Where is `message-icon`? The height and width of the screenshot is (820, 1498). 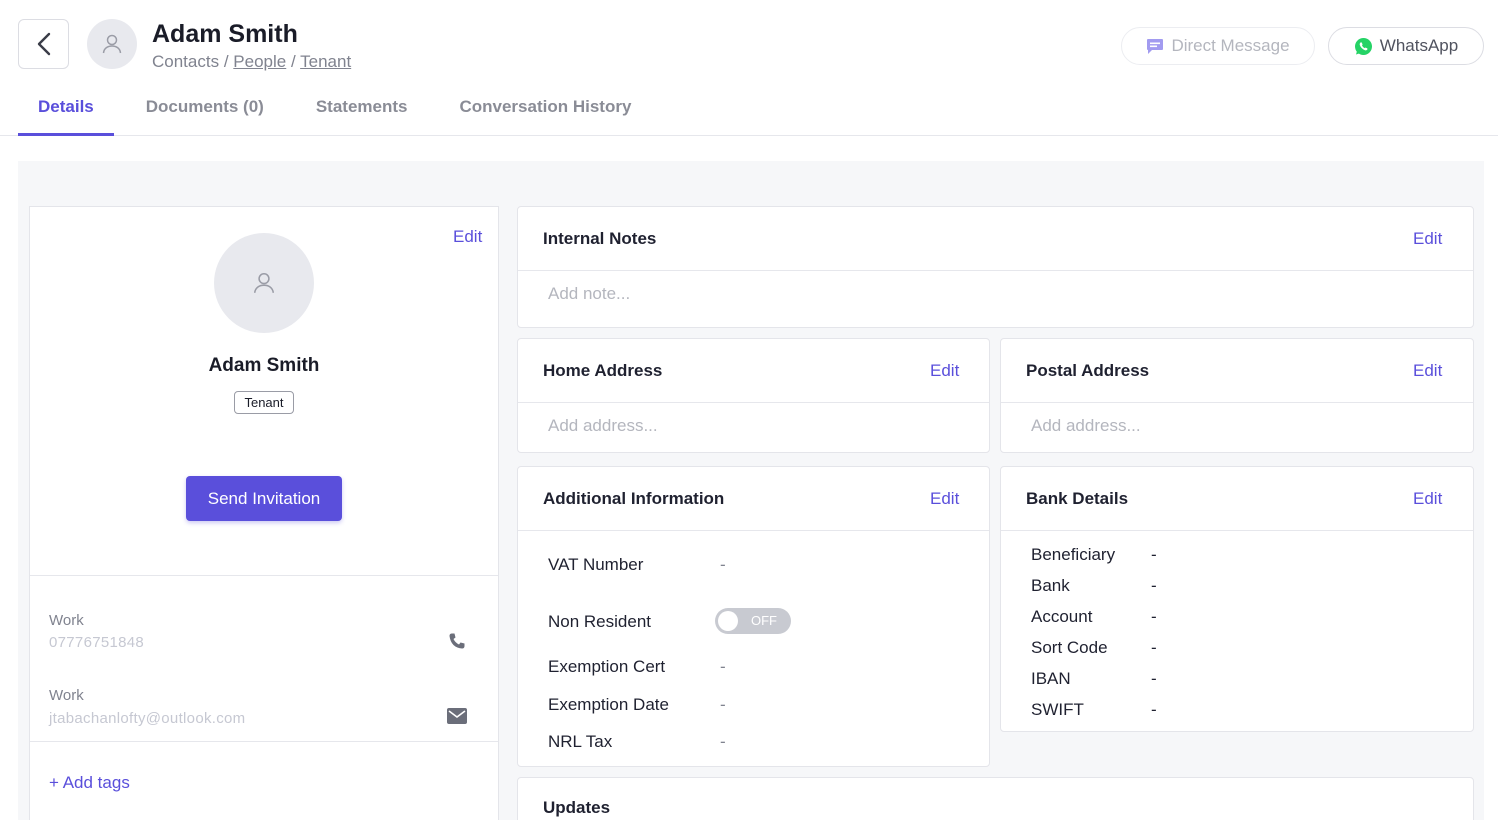
message-icon is located at coordinates (1155, 46).